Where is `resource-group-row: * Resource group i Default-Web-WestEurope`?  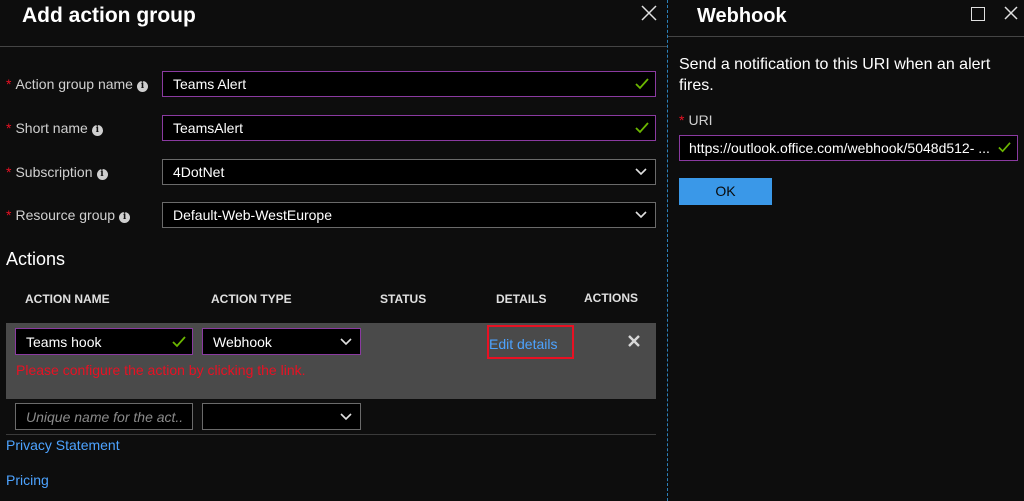
resource-group-row: * Resource group i Default-Web-WestEurope is located at coordinates (333, 215).